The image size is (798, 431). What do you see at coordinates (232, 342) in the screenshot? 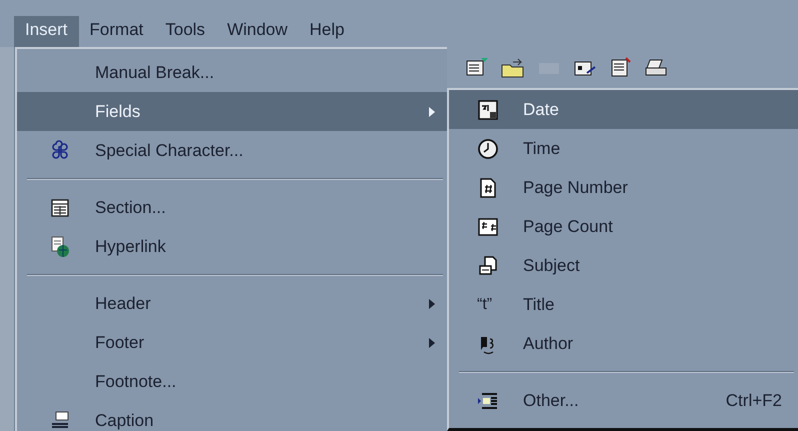
I see `menu-item: Footer` at bounding box center [232, 342].